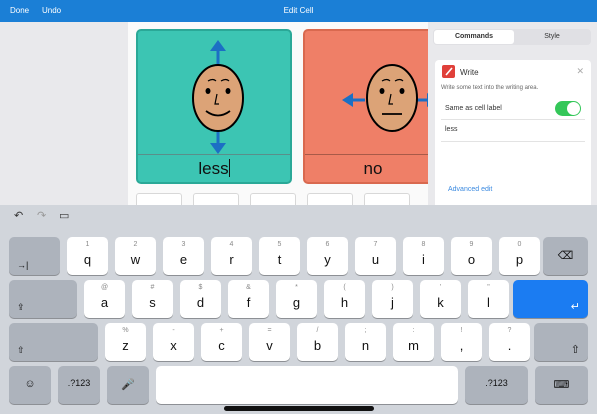 The width and height of the screenshot is (597, 414). What do you see at coordinates (365, 330) in the screenshot?
I see `key-alt-label: ;` at bounding box center [365, 330].